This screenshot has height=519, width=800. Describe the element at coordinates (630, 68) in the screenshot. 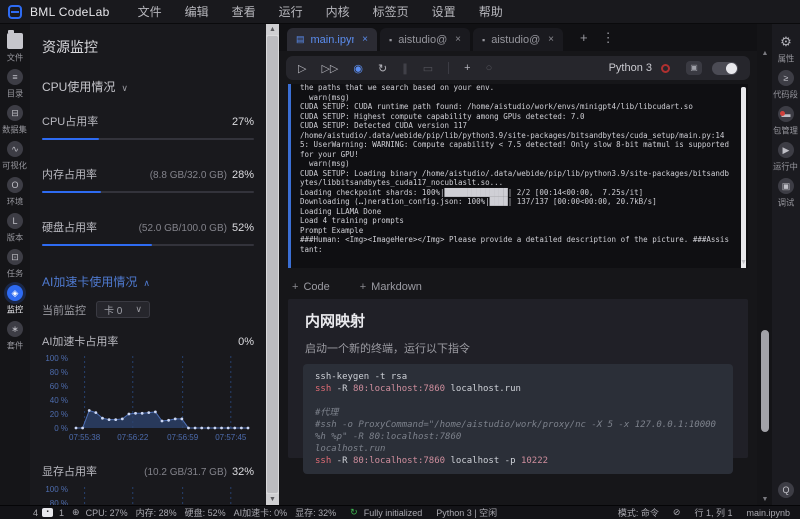

I see `kernel-name: Python 3` at that location.